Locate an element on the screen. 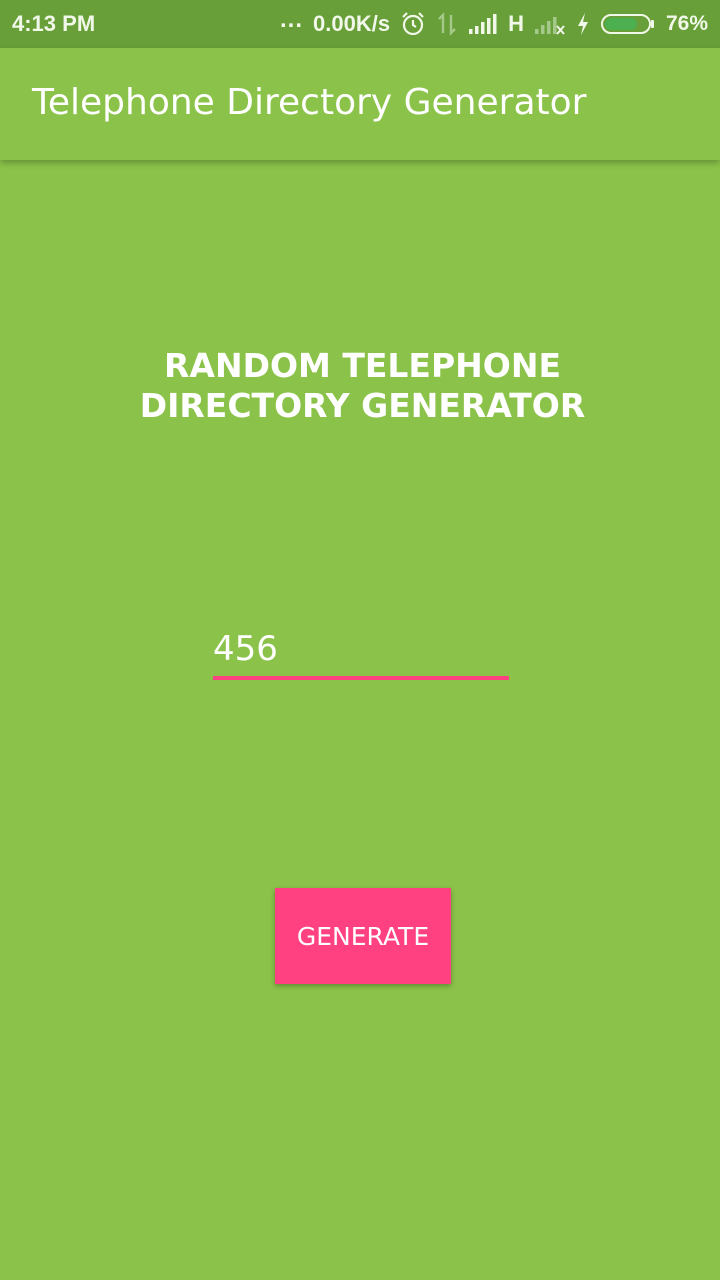 The width and height of the screenshot is (720, 1280). page-heading: RANDOM TELEPHONE DIRECTORY GENERATOR is located at coordinates (362, 385).